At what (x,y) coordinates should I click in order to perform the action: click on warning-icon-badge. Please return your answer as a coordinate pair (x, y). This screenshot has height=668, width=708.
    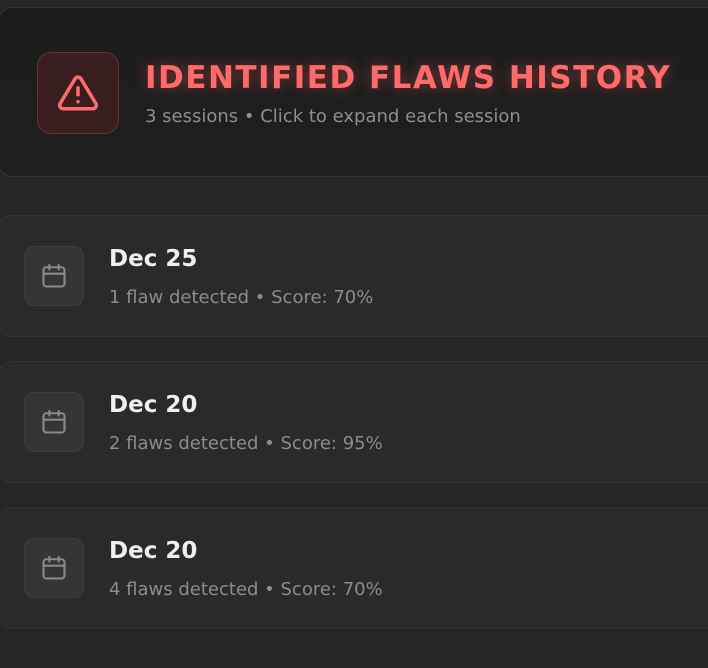
    Looking at the image, I should click on (78, 93).